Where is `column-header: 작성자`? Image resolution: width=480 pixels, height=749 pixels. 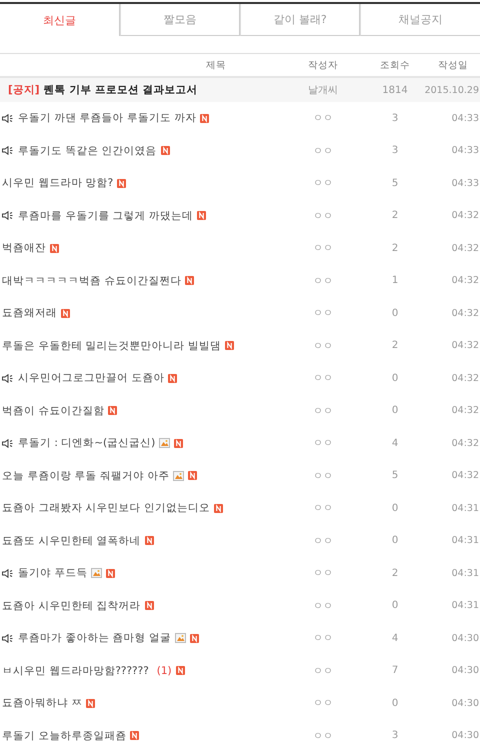
column-header: 작성자 is located at coordinates (323, 65).